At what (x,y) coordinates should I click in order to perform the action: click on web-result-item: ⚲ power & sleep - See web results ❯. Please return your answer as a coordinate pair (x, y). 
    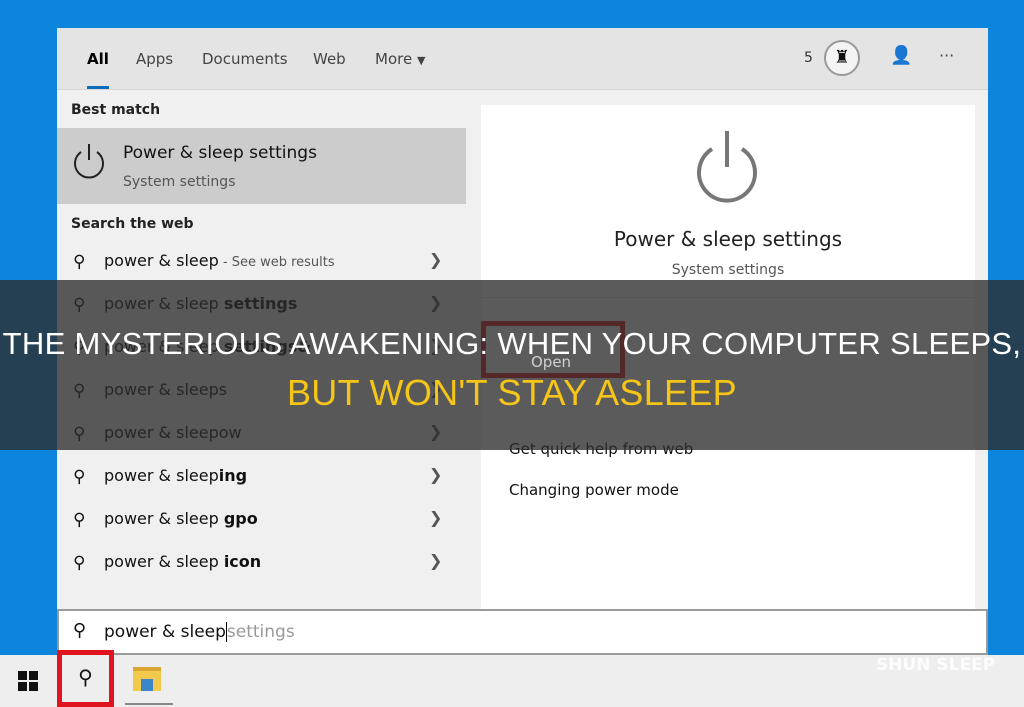
    Looking at the image, I should click on (261, 261).